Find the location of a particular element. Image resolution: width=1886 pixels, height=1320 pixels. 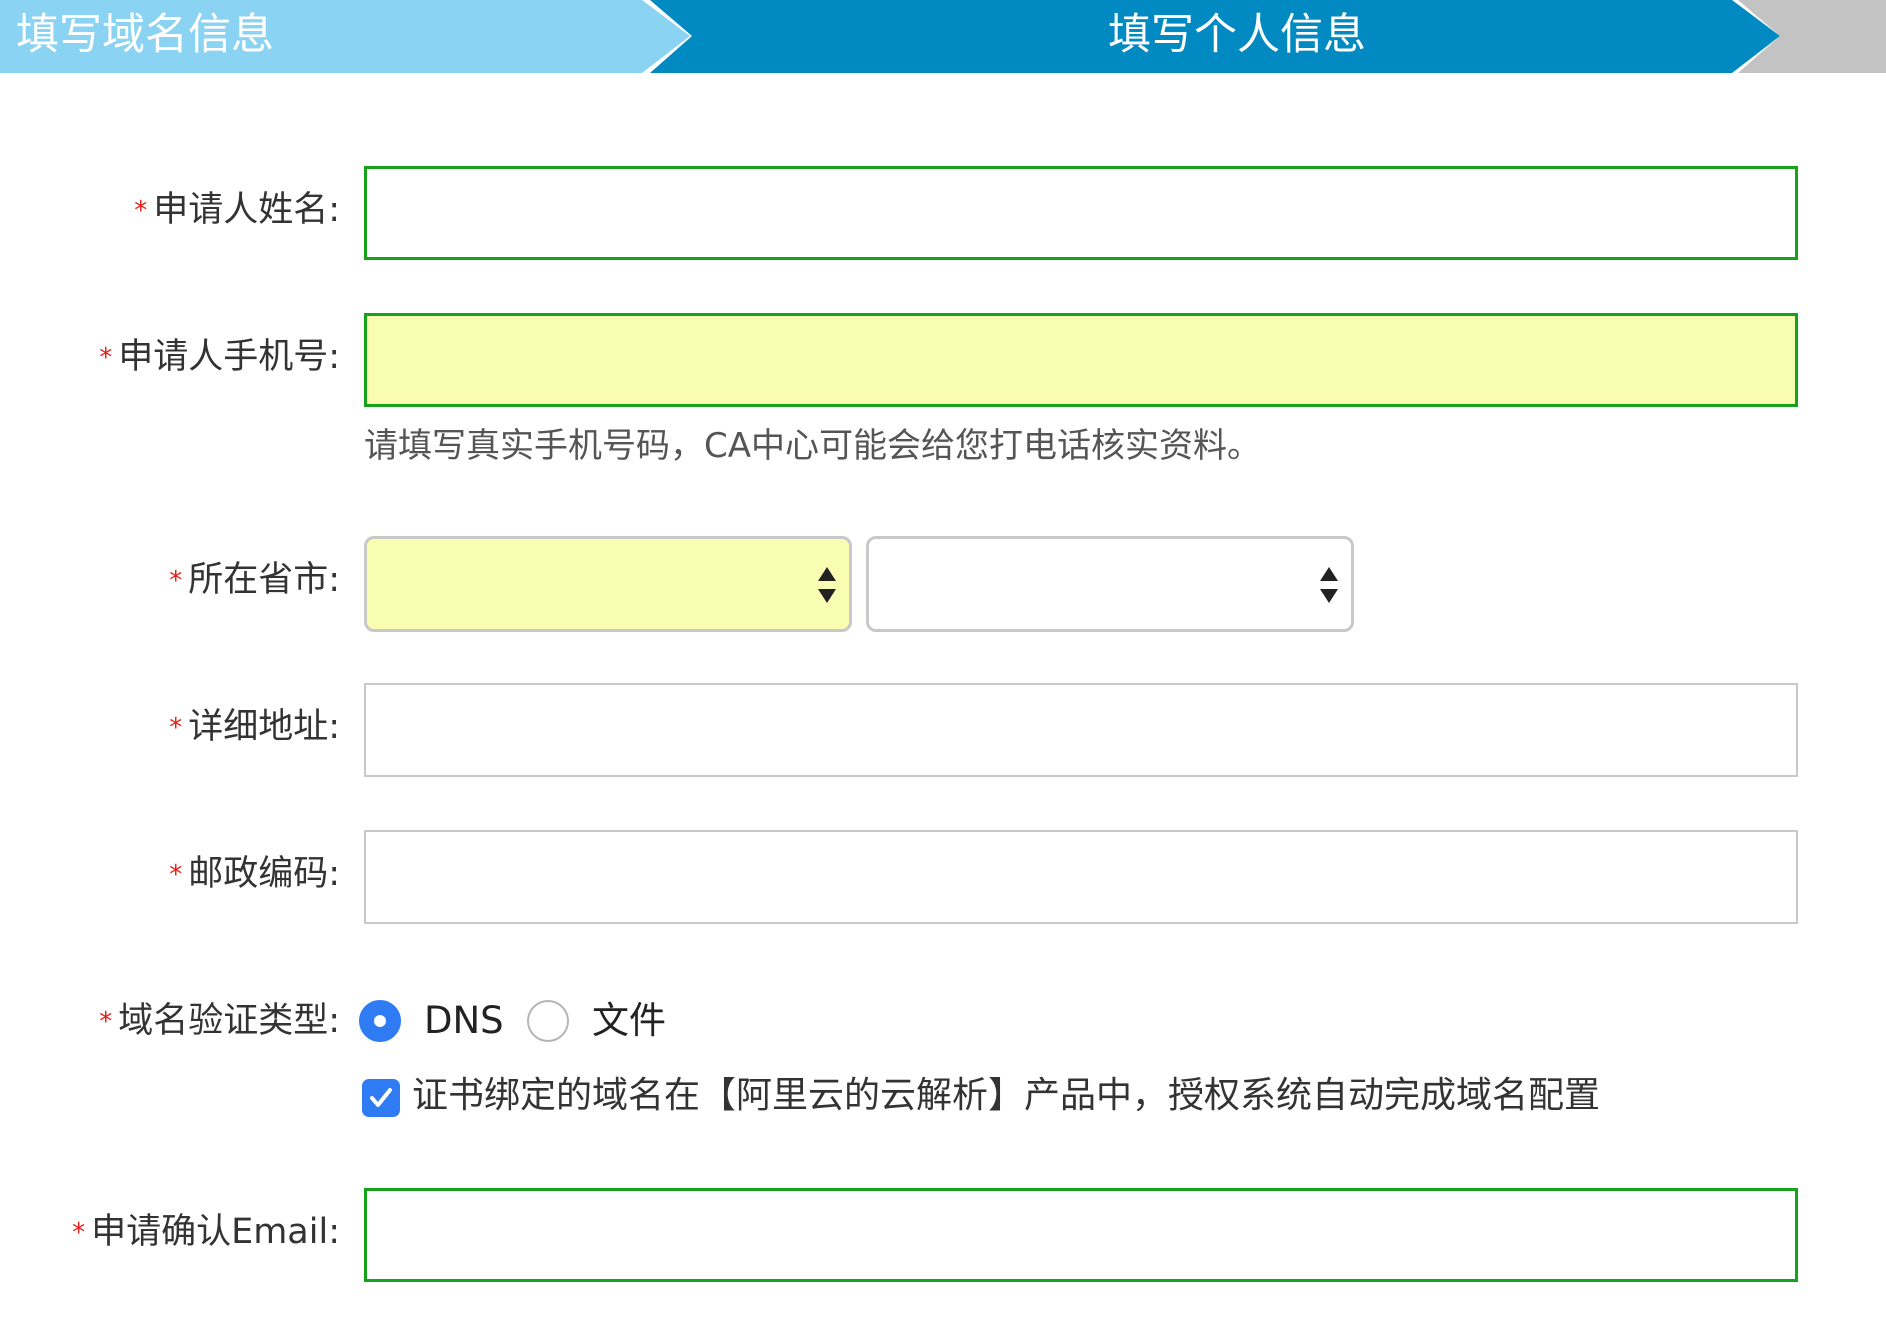

step-personal-info: 填写个人信息 is located at coordinates (1215, 36).